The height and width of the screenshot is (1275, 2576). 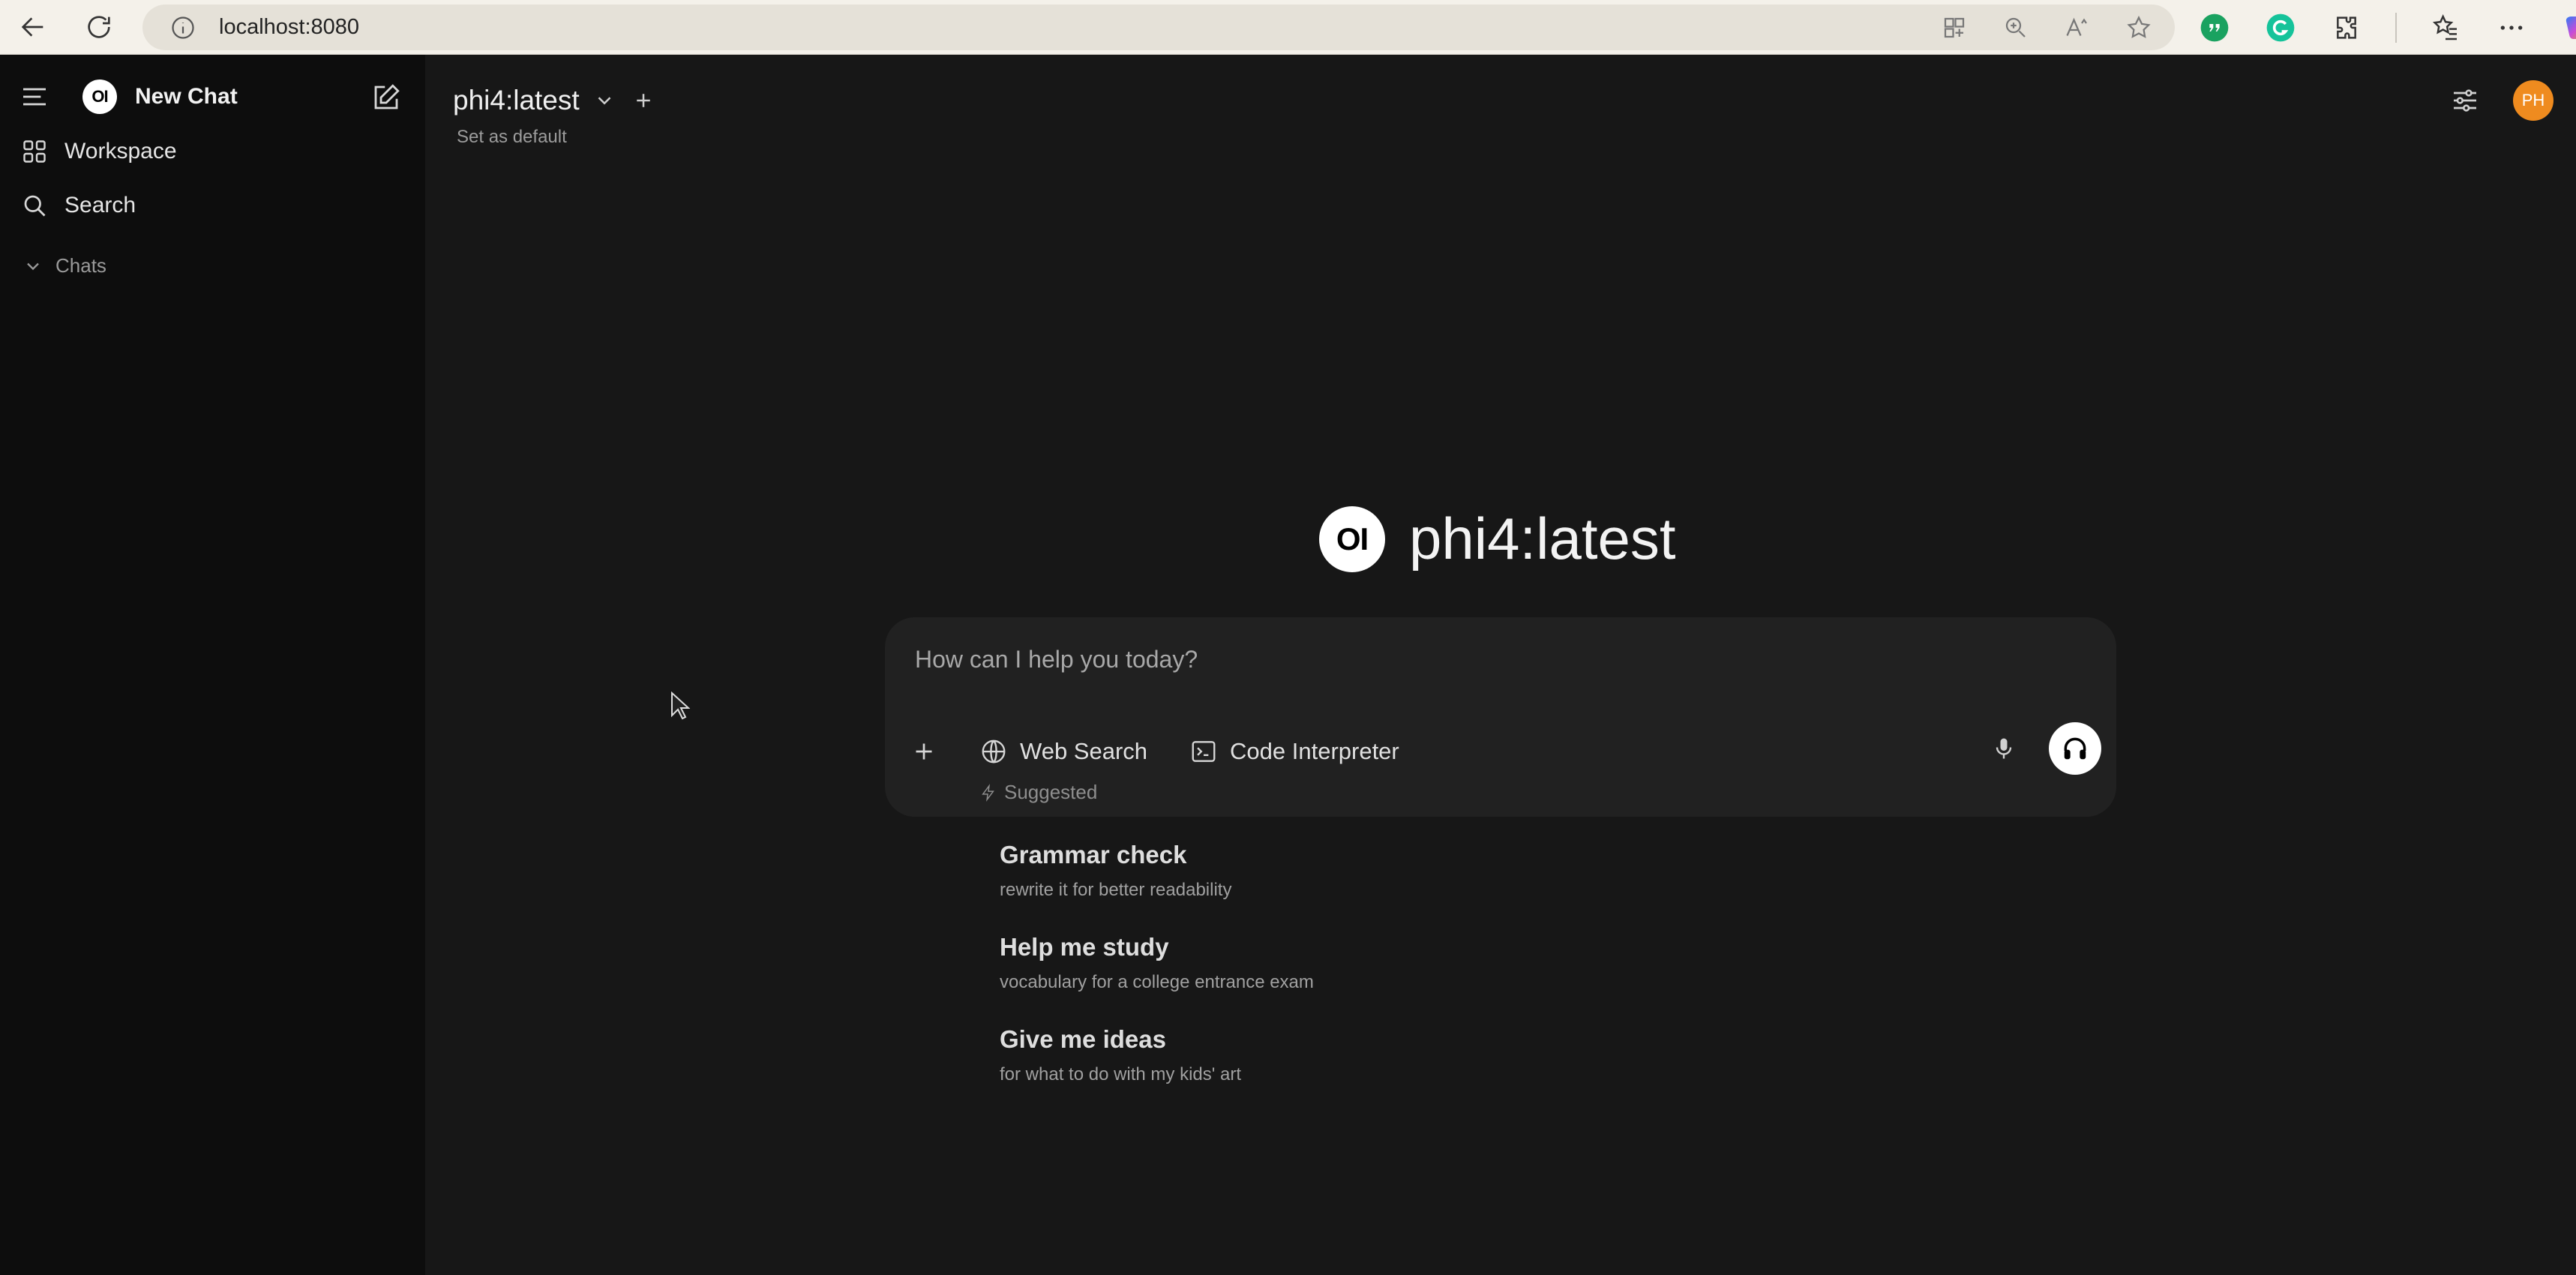 What do you see at coordinates (1176, 751) in the screenshot?
I see `composer-tools: Web Search Code Interpreter` at bounding box center [1176, 751].